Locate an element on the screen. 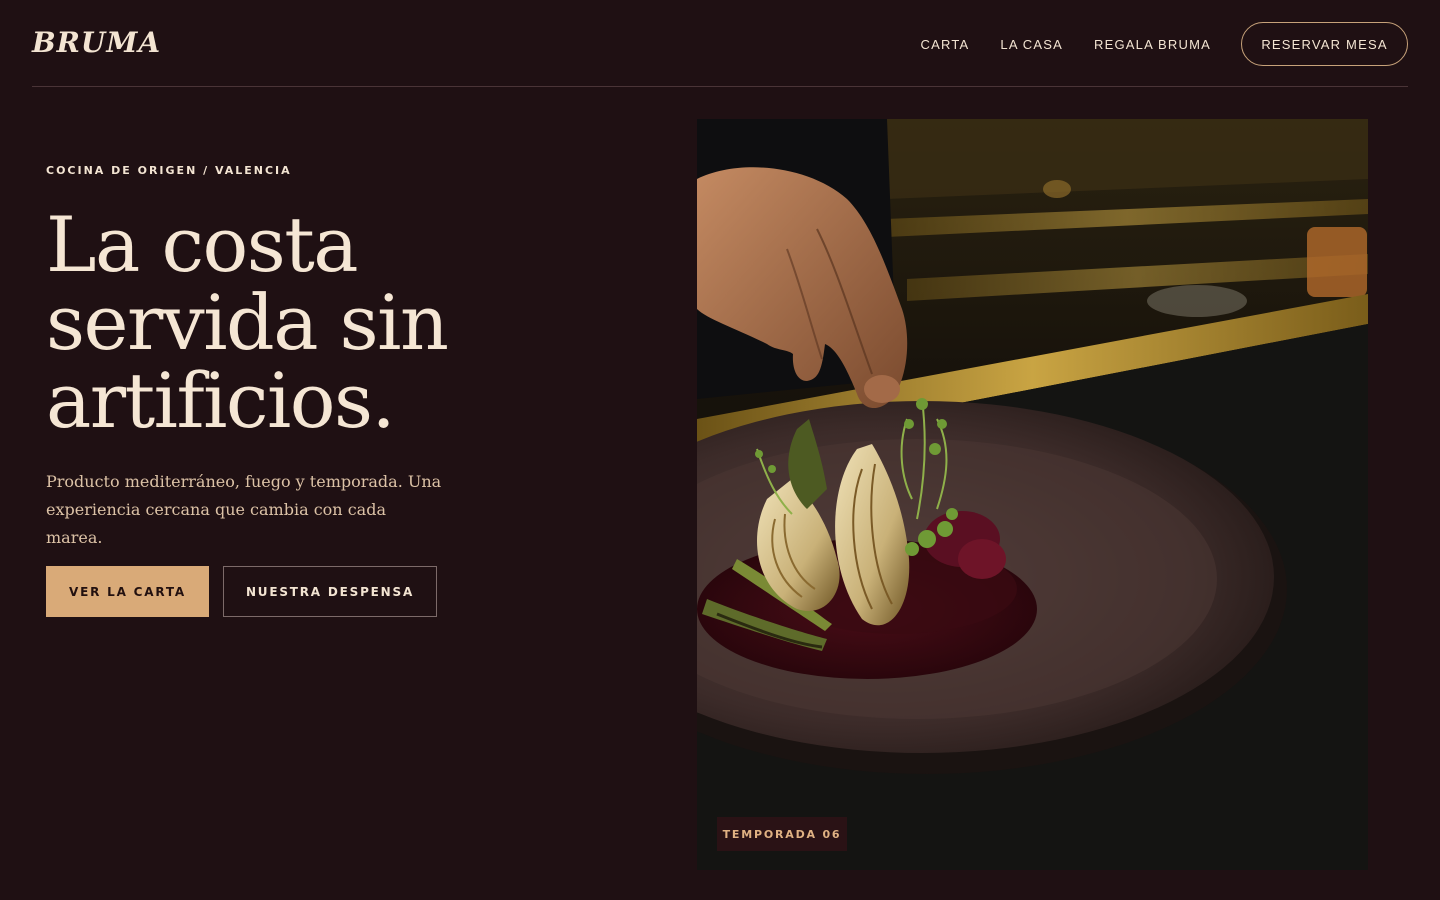  nav-link-carta: CARTA is located at coordinates (945, 44).